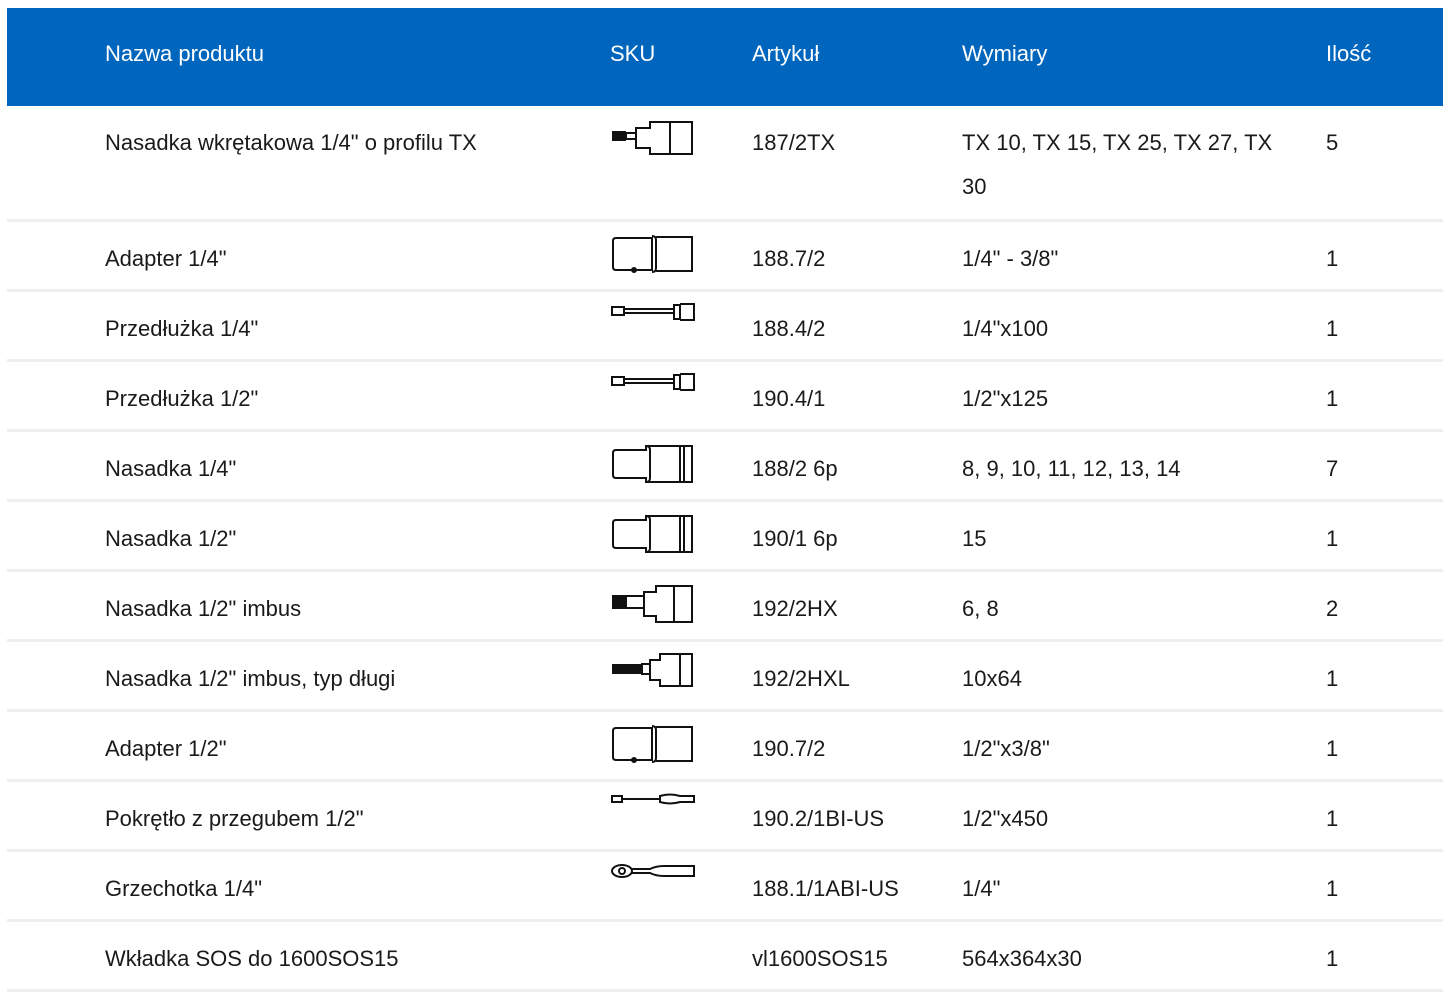 This screenshot has width=1452, height=992. Describe the element at coordinates (1005, 328) in the screenshot. I see `dimensions: 1/4"x100` at that location.